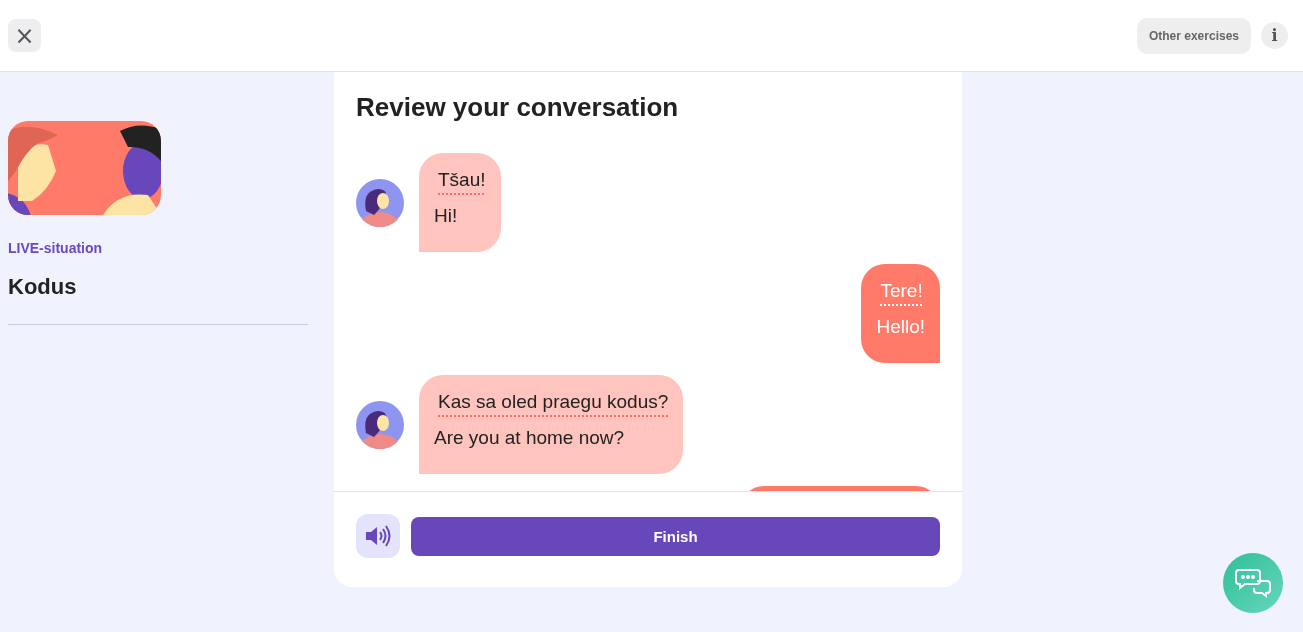 Image resolution: width=1303 pixels, height=632 pixels. I want to click on other-exercises-button: Other exercises, so click(1193, 35).